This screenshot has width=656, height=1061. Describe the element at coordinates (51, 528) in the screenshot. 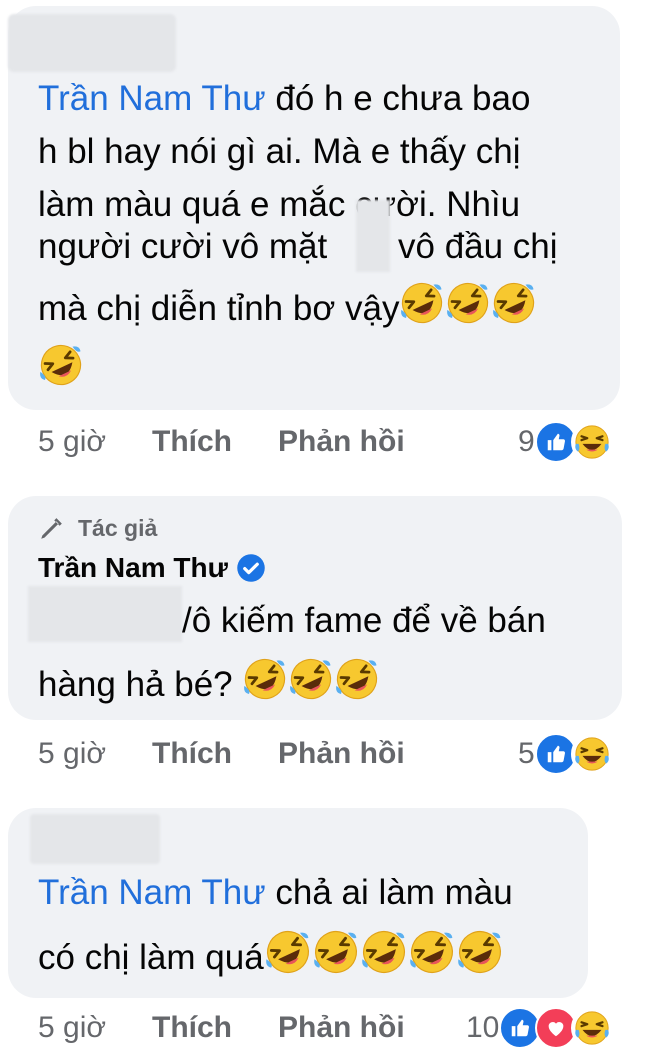

I see `pen-icon` at that location.